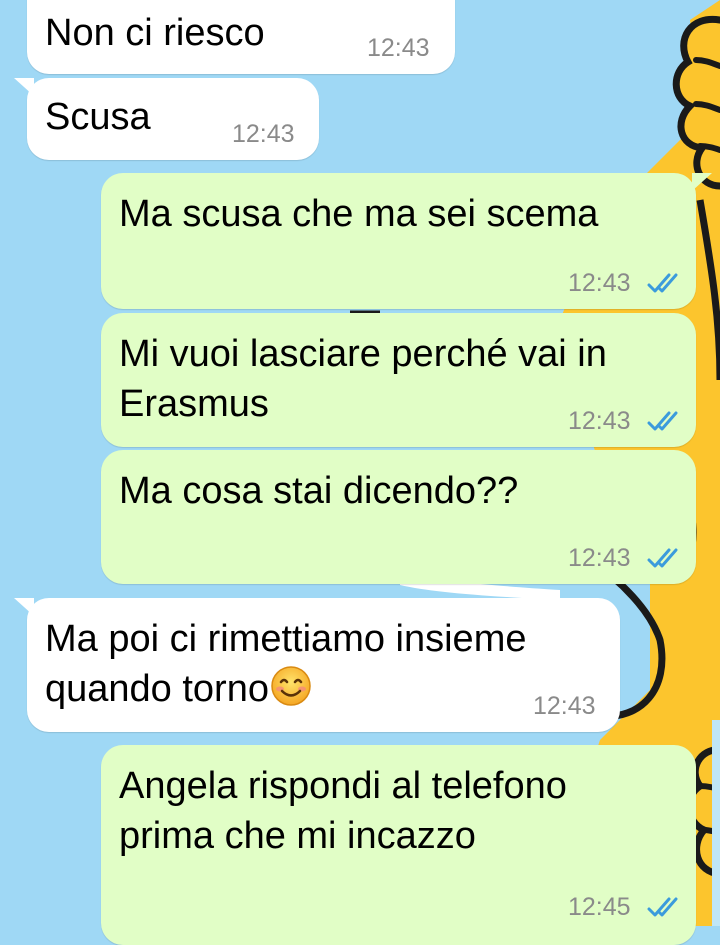  I want to click on smiling-face-emoji-icon, so click(291, 686).